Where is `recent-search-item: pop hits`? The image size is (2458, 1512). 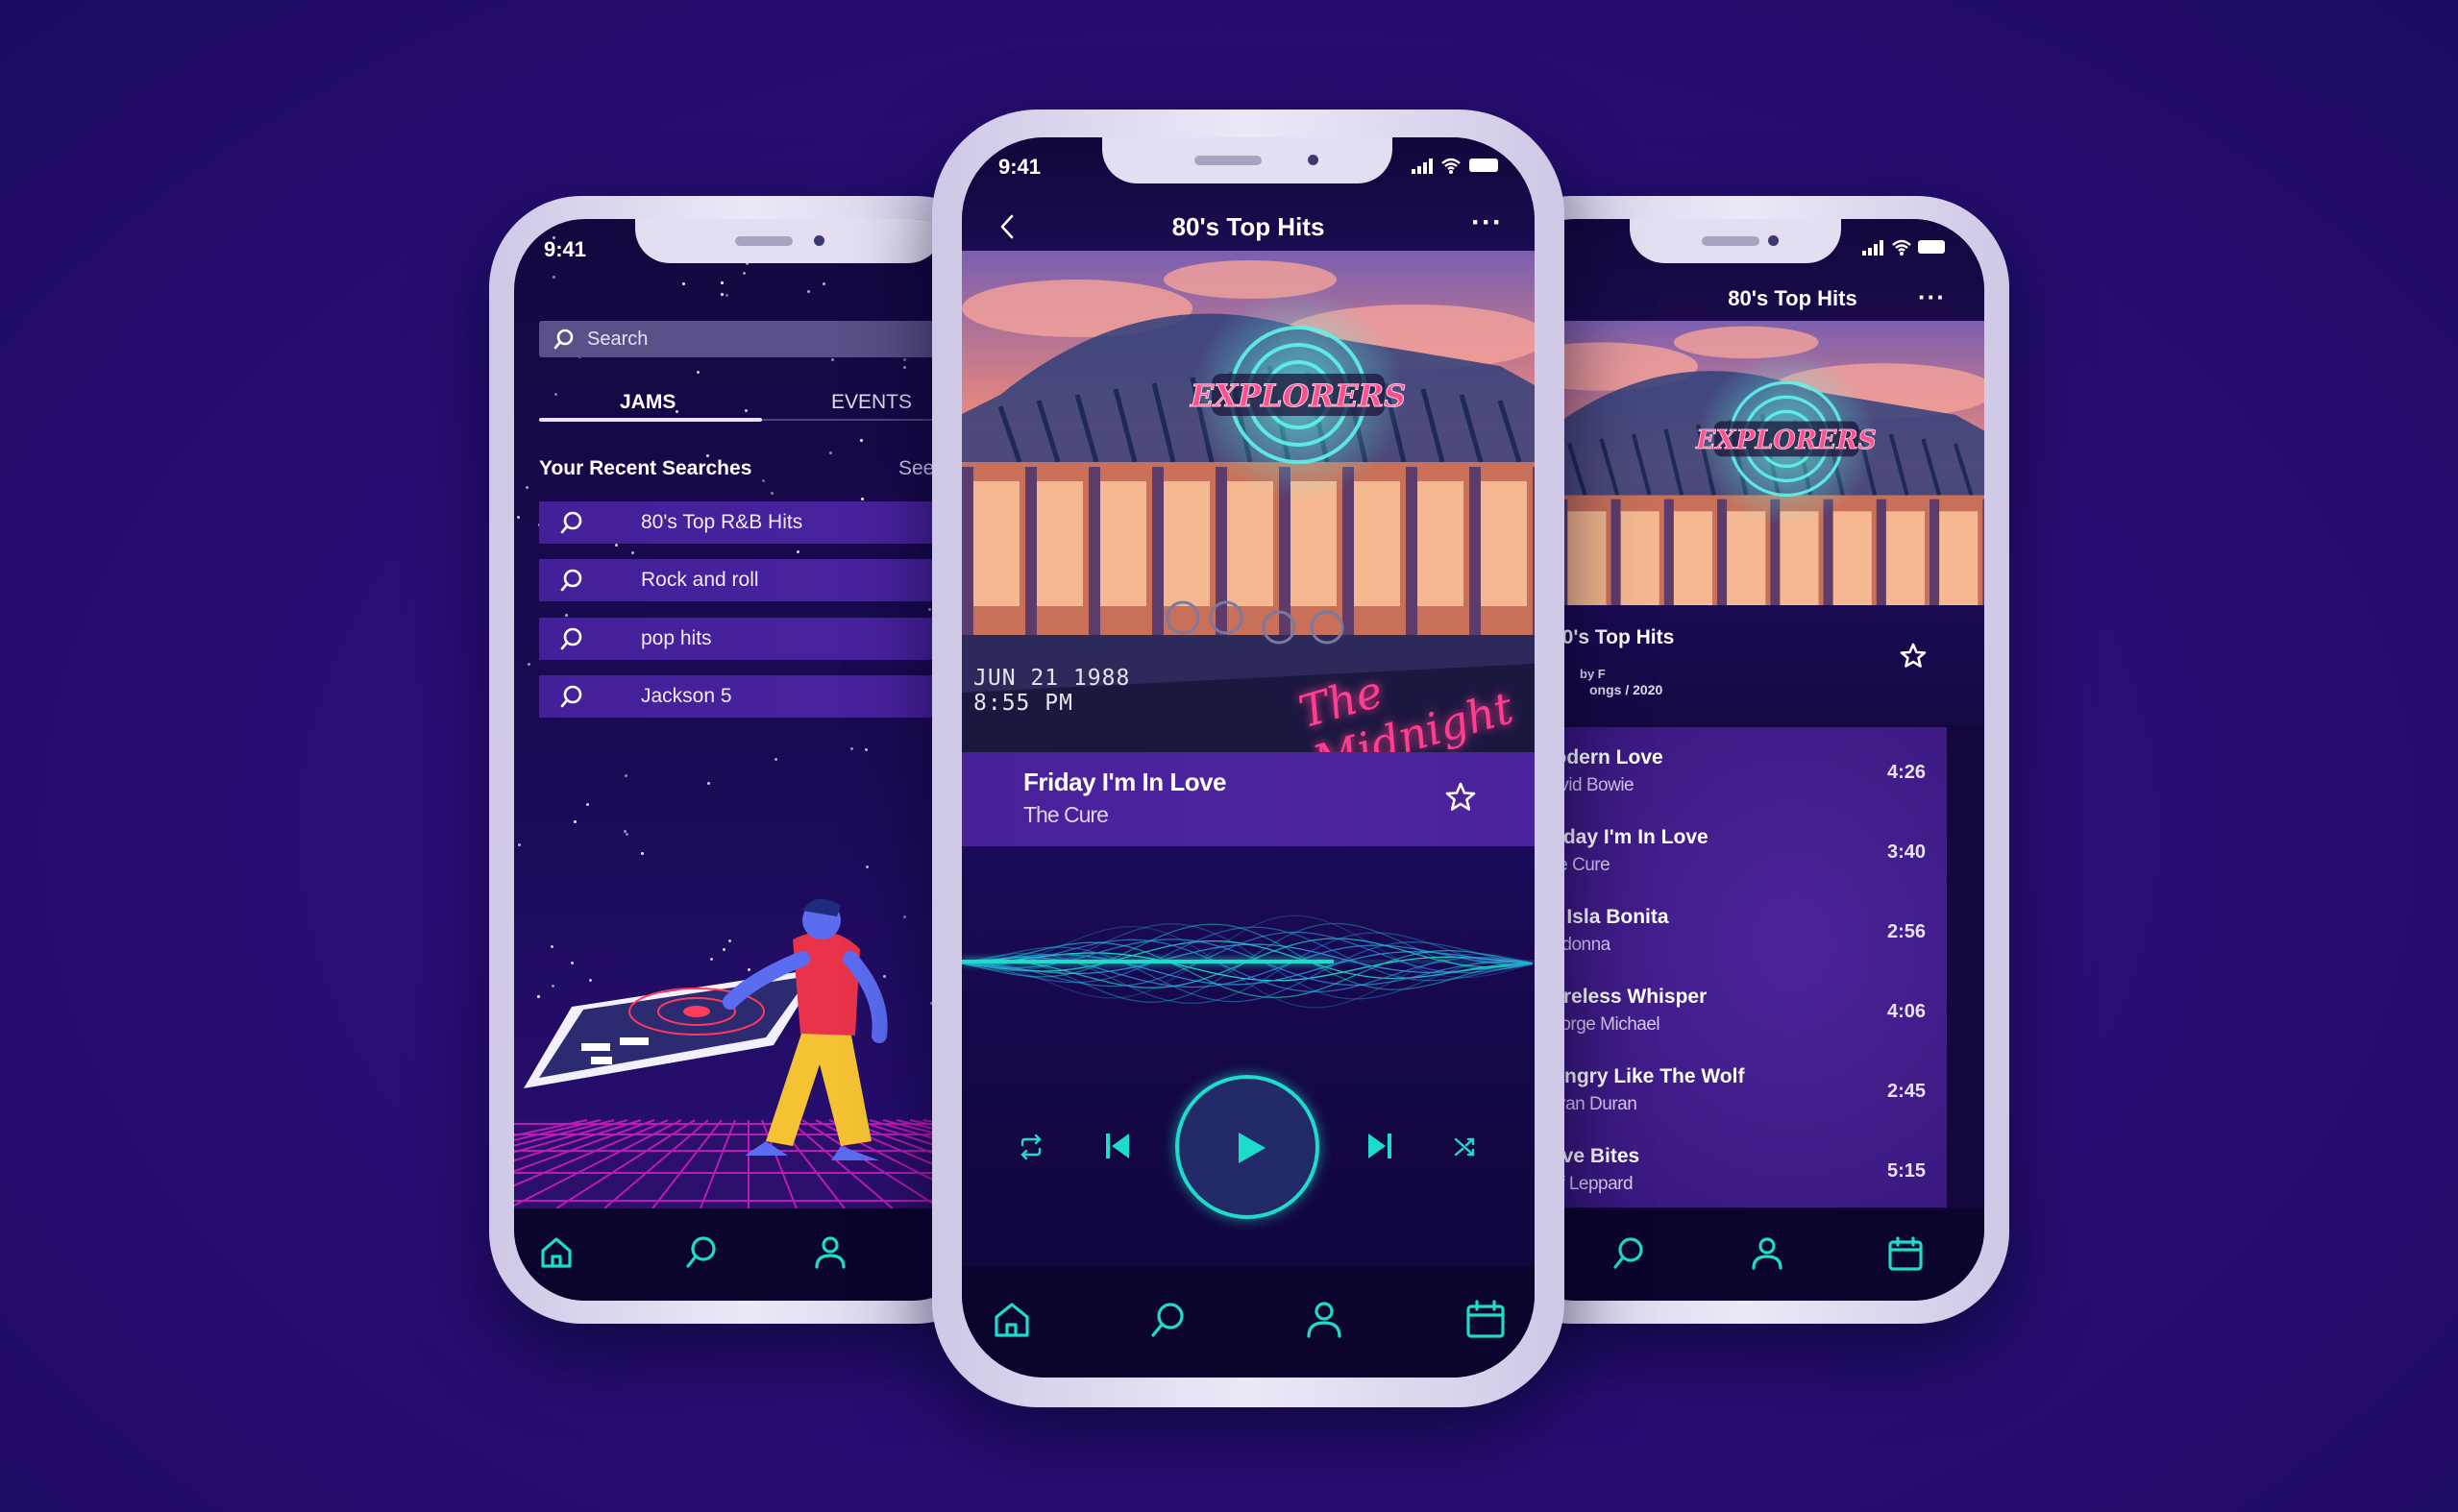
recent-search-item: pop hits is located at coordinates (761, 639).